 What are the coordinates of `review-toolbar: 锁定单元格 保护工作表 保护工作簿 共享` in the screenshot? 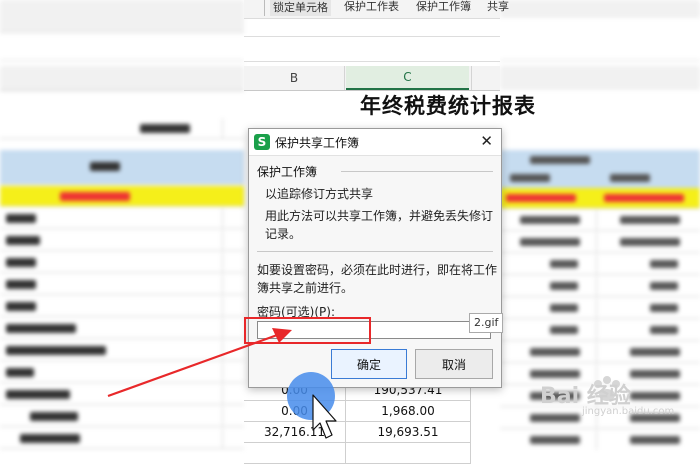 It's located at (376, 9).